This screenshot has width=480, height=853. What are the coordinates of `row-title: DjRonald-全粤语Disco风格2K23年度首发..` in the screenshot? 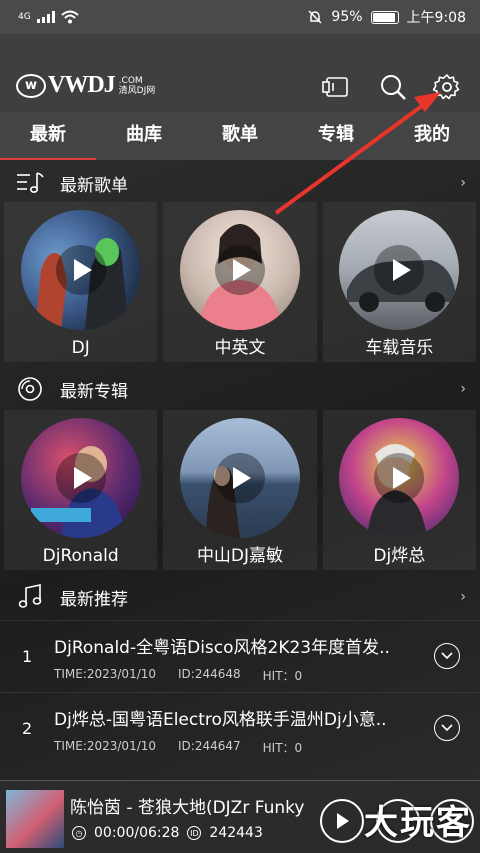 It's located at (222, 648).